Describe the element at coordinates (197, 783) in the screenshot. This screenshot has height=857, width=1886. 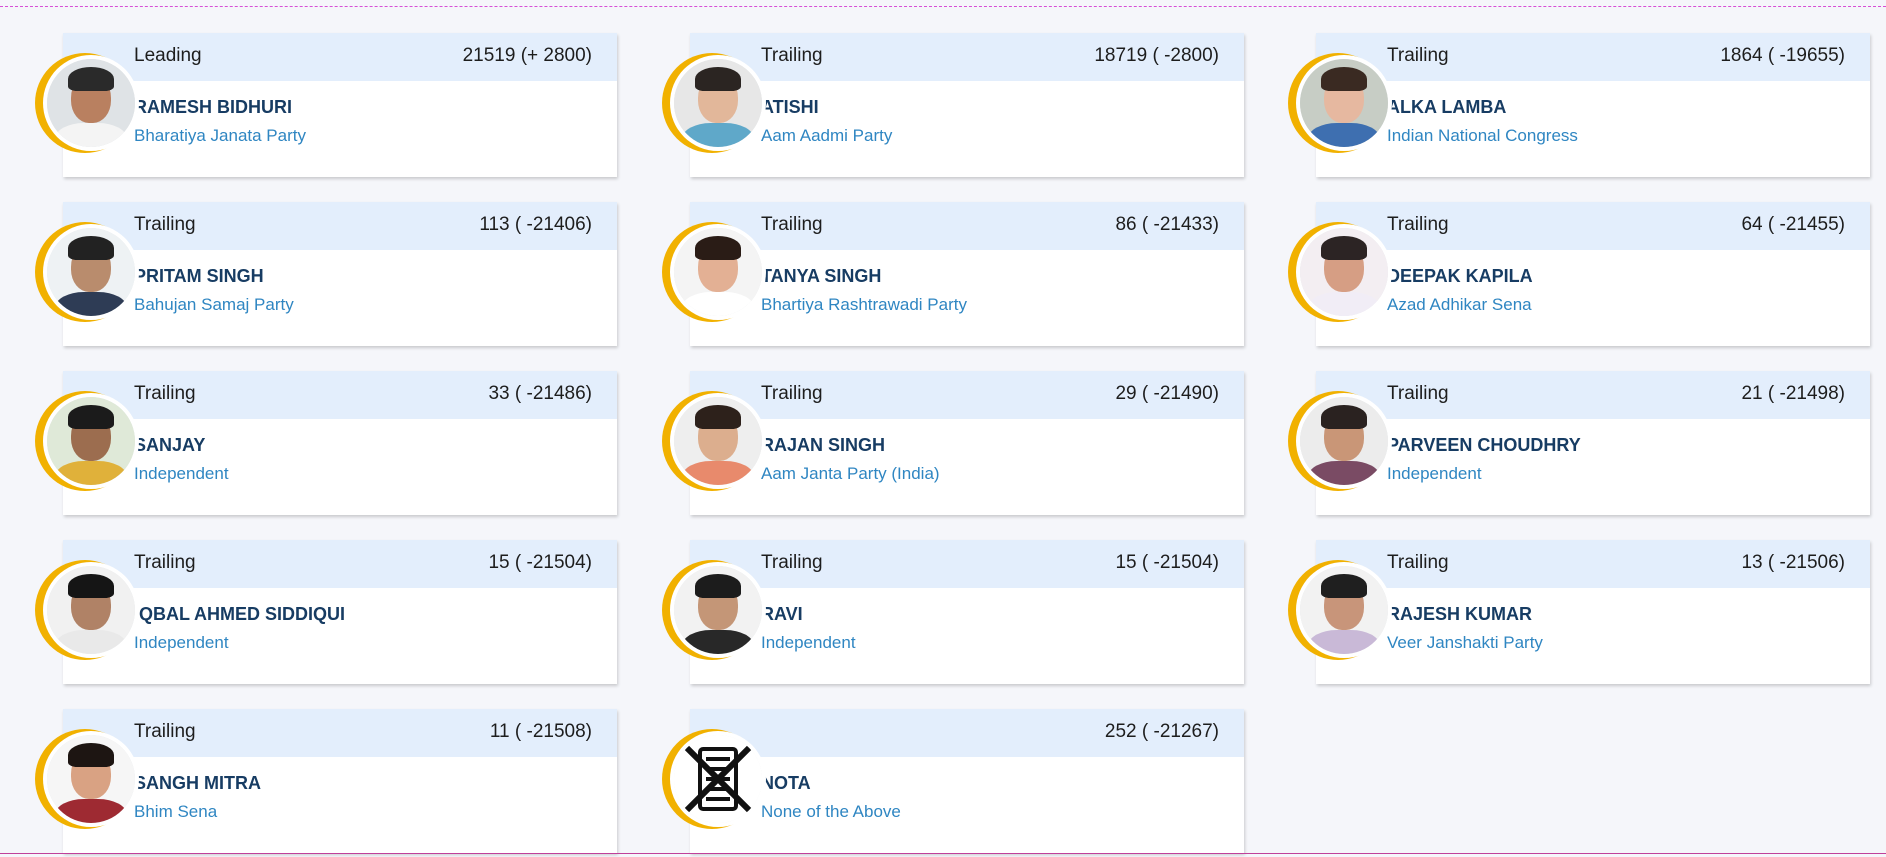
I see `candidate-name: SANGH MITRA` at that location.